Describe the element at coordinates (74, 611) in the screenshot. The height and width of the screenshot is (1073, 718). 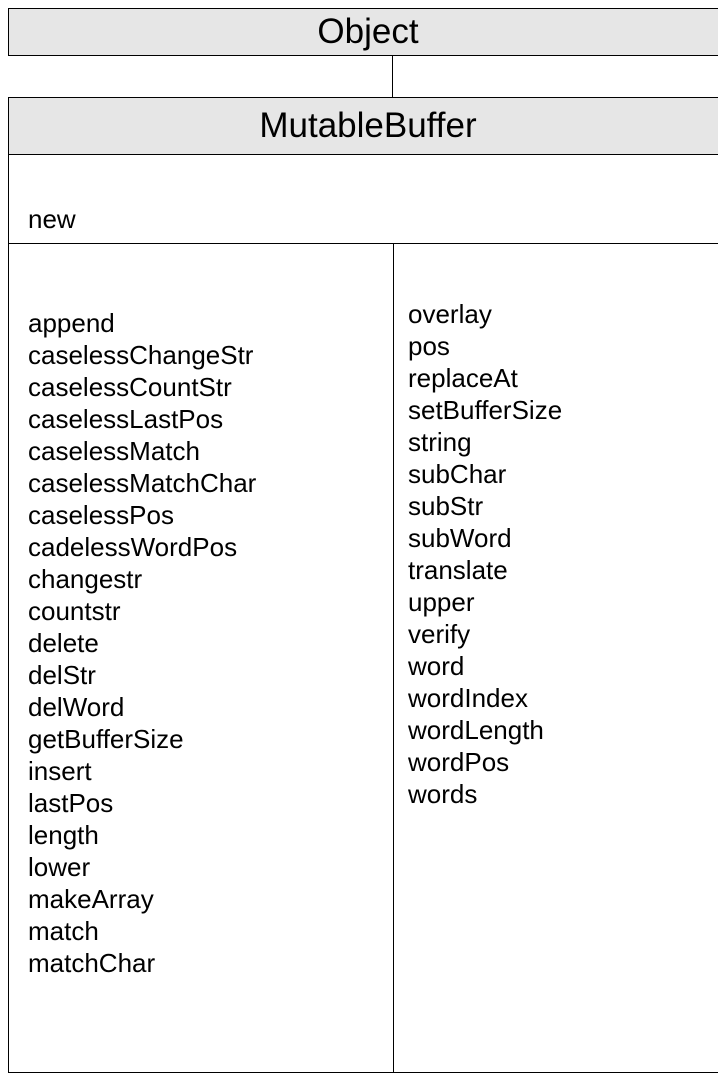
I see `method-item: countstr` at that location.